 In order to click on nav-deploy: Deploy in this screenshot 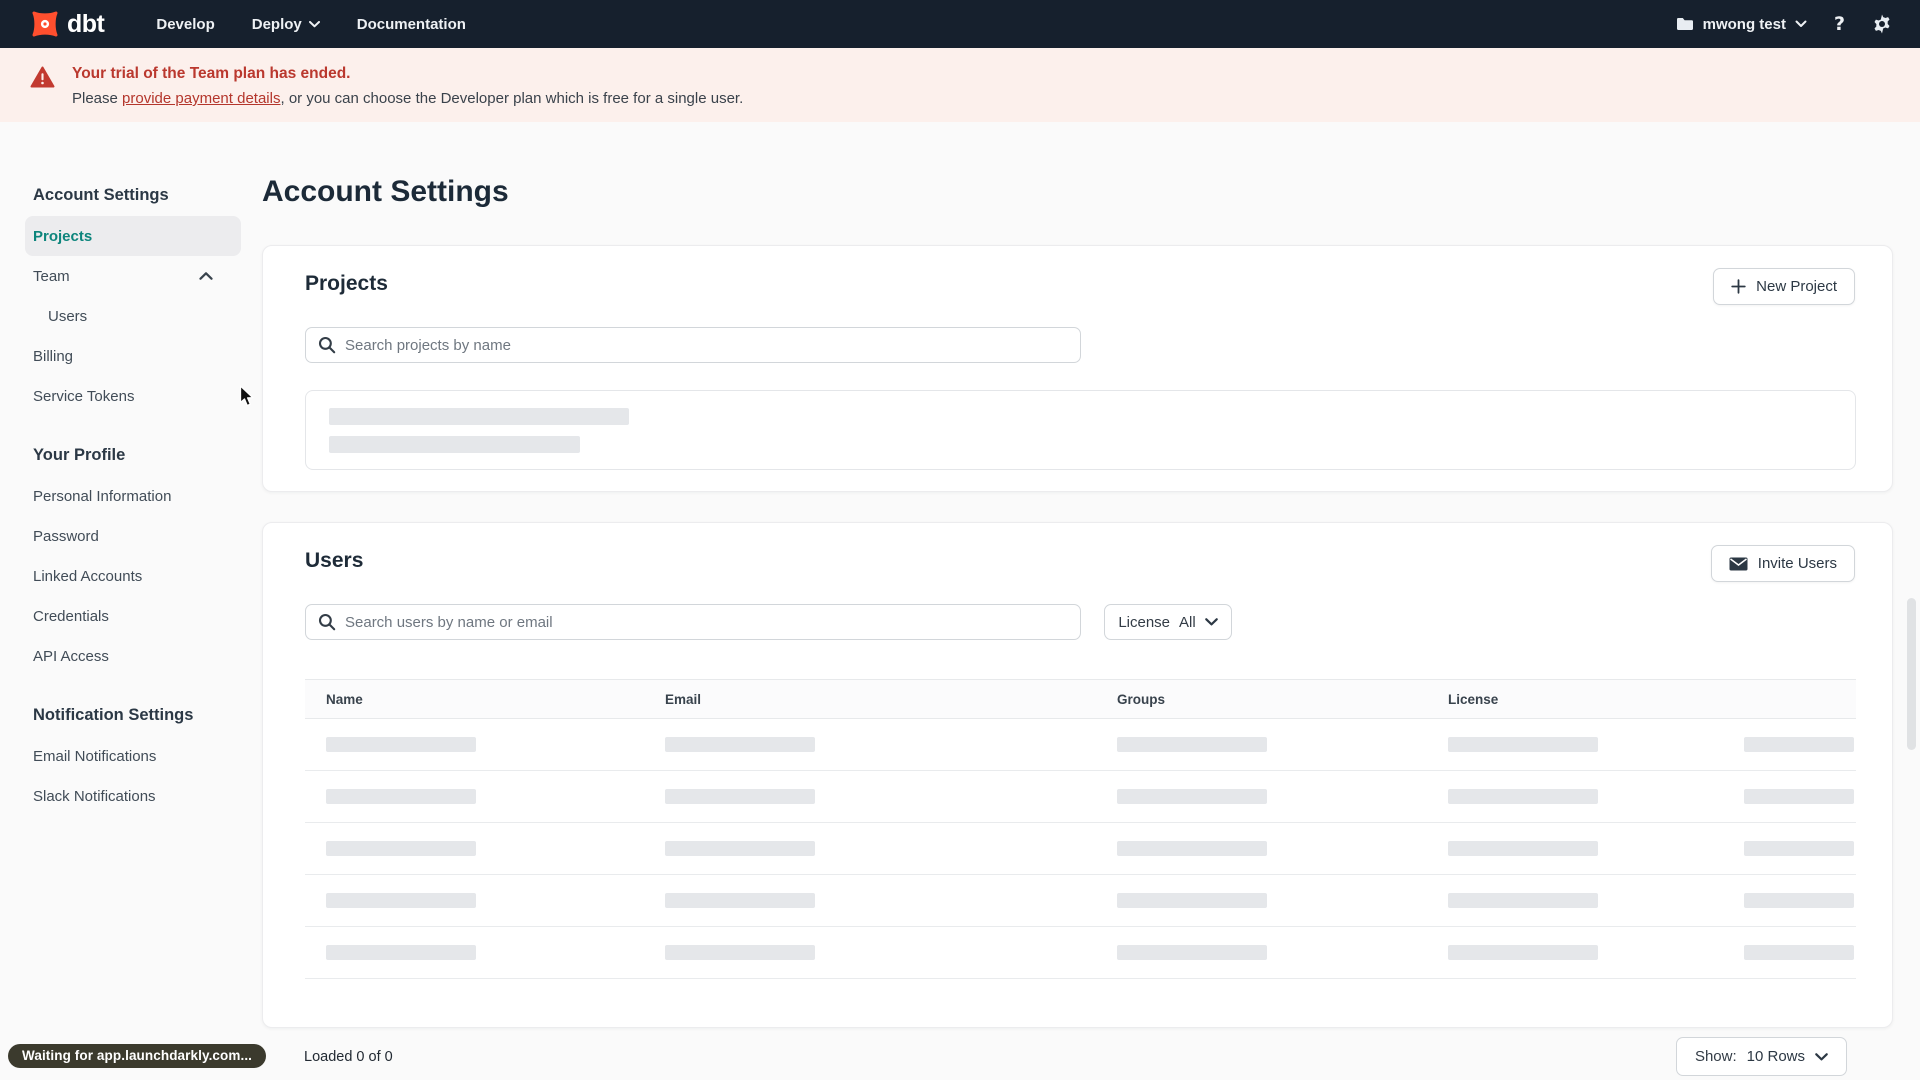, I will do `click(286, 24)`.